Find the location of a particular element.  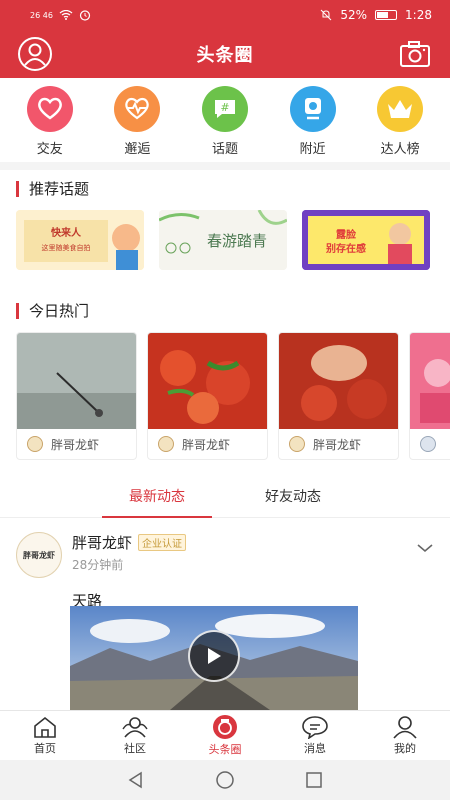

svg-text: 春游踏青 is located at coordinates (237, 241).